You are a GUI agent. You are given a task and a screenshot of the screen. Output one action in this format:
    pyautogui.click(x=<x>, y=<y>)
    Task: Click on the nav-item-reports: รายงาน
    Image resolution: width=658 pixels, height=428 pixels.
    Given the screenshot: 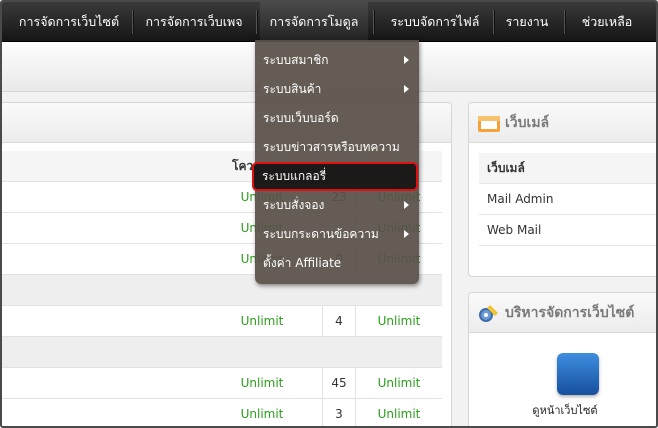 What is the action you would take?
    pyautogui.click(x=527, y=22)
    